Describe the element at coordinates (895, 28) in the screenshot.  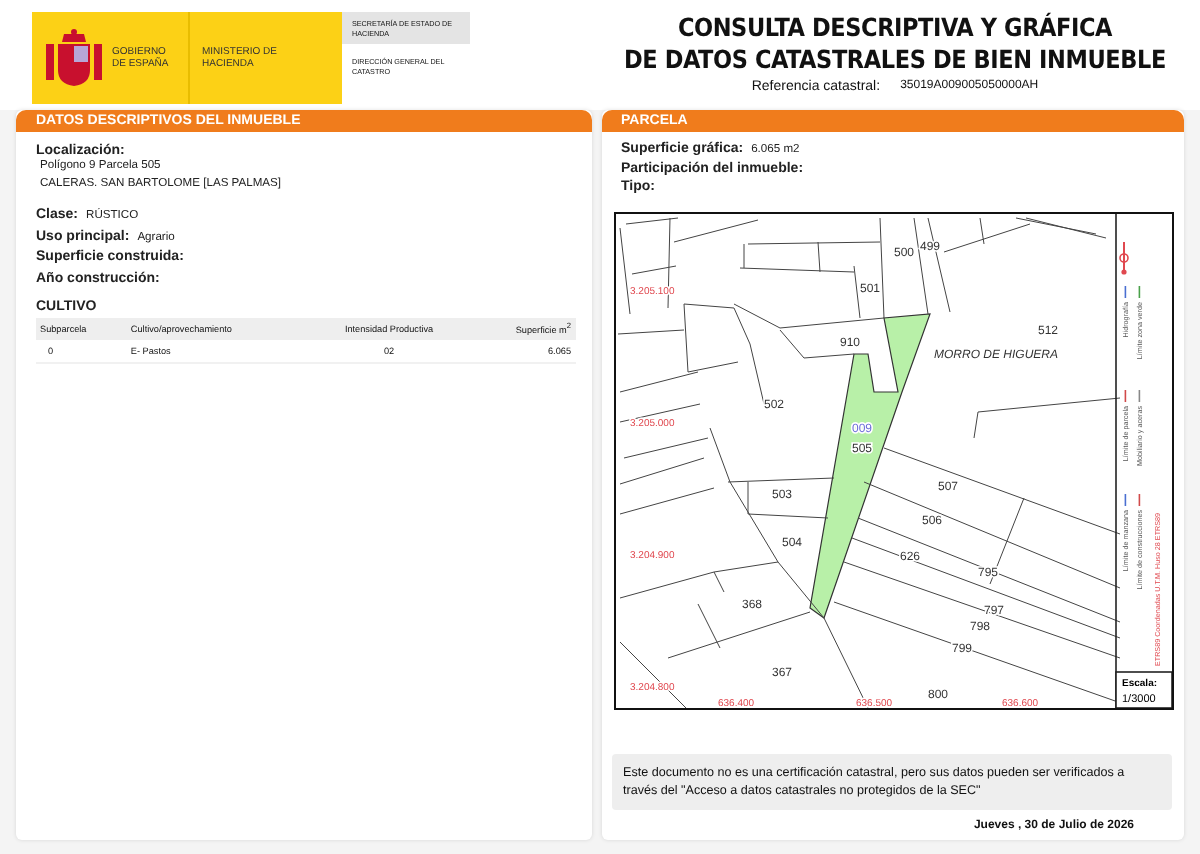
I see `document-title: CONSULTA DESCRIPTIVA Y GRÁFICA` at that location.